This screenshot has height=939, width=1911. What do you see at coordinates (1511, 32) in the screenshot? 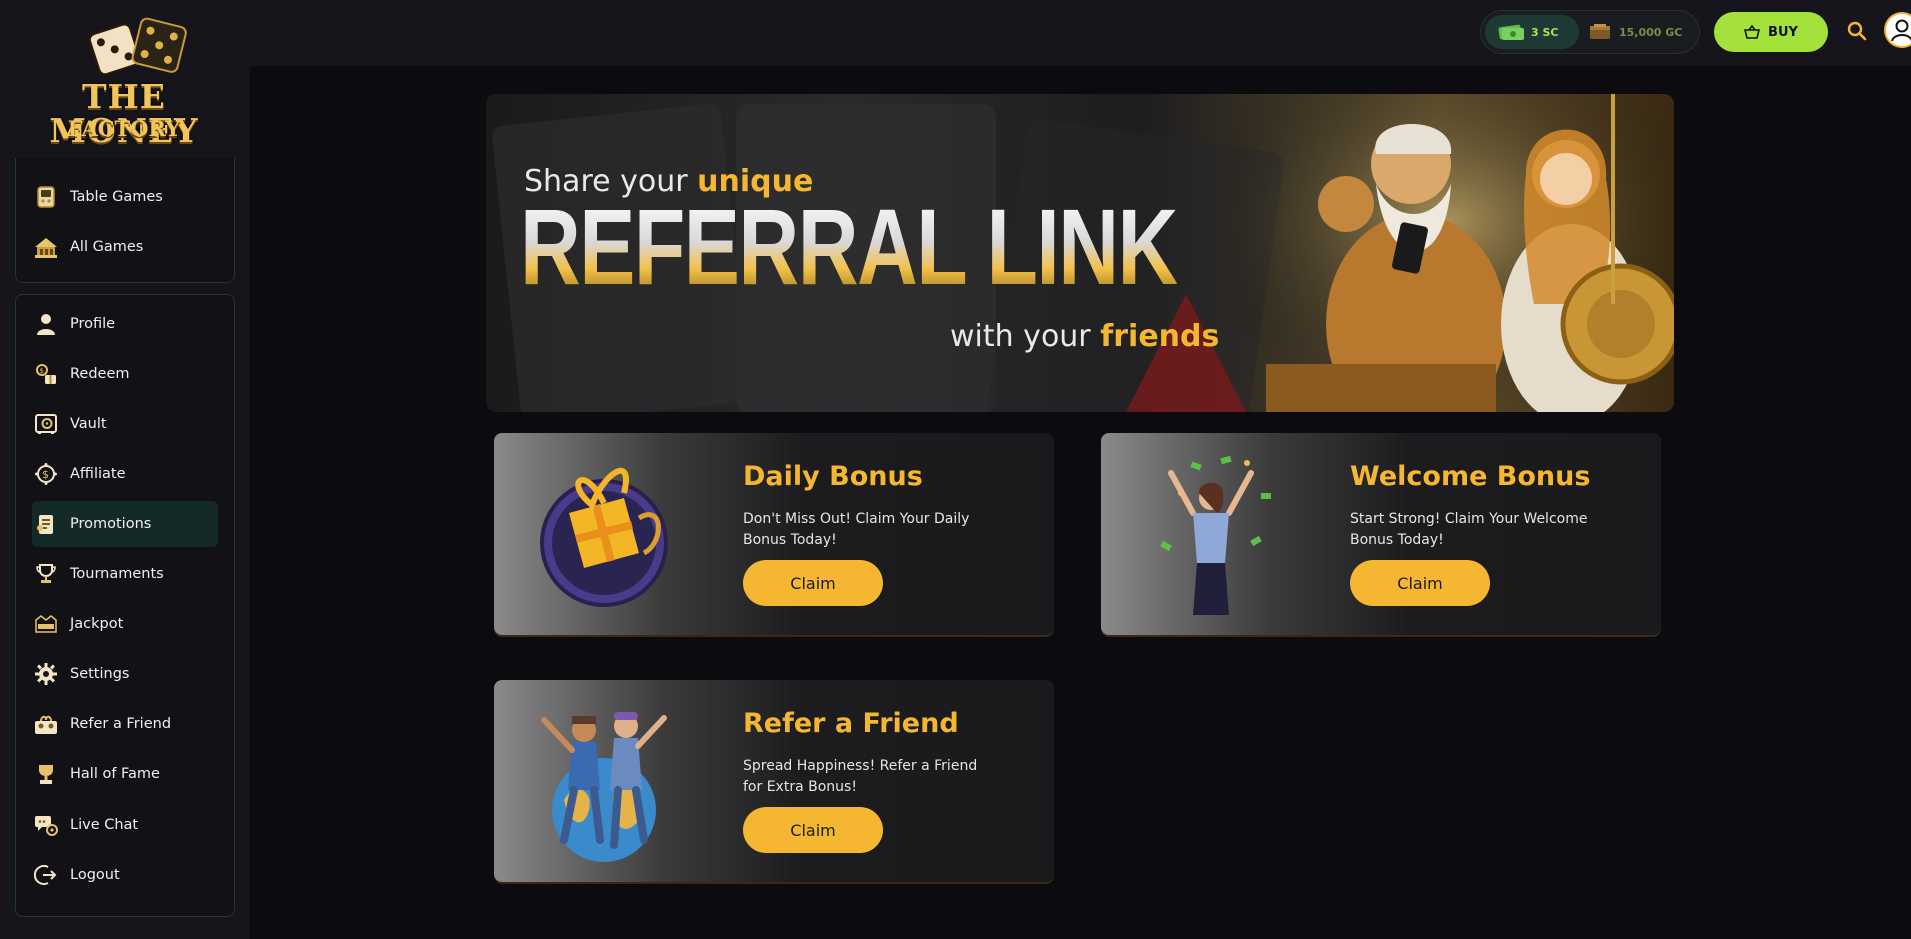
I see `cash-icon` at bounding box center [1511, 32].